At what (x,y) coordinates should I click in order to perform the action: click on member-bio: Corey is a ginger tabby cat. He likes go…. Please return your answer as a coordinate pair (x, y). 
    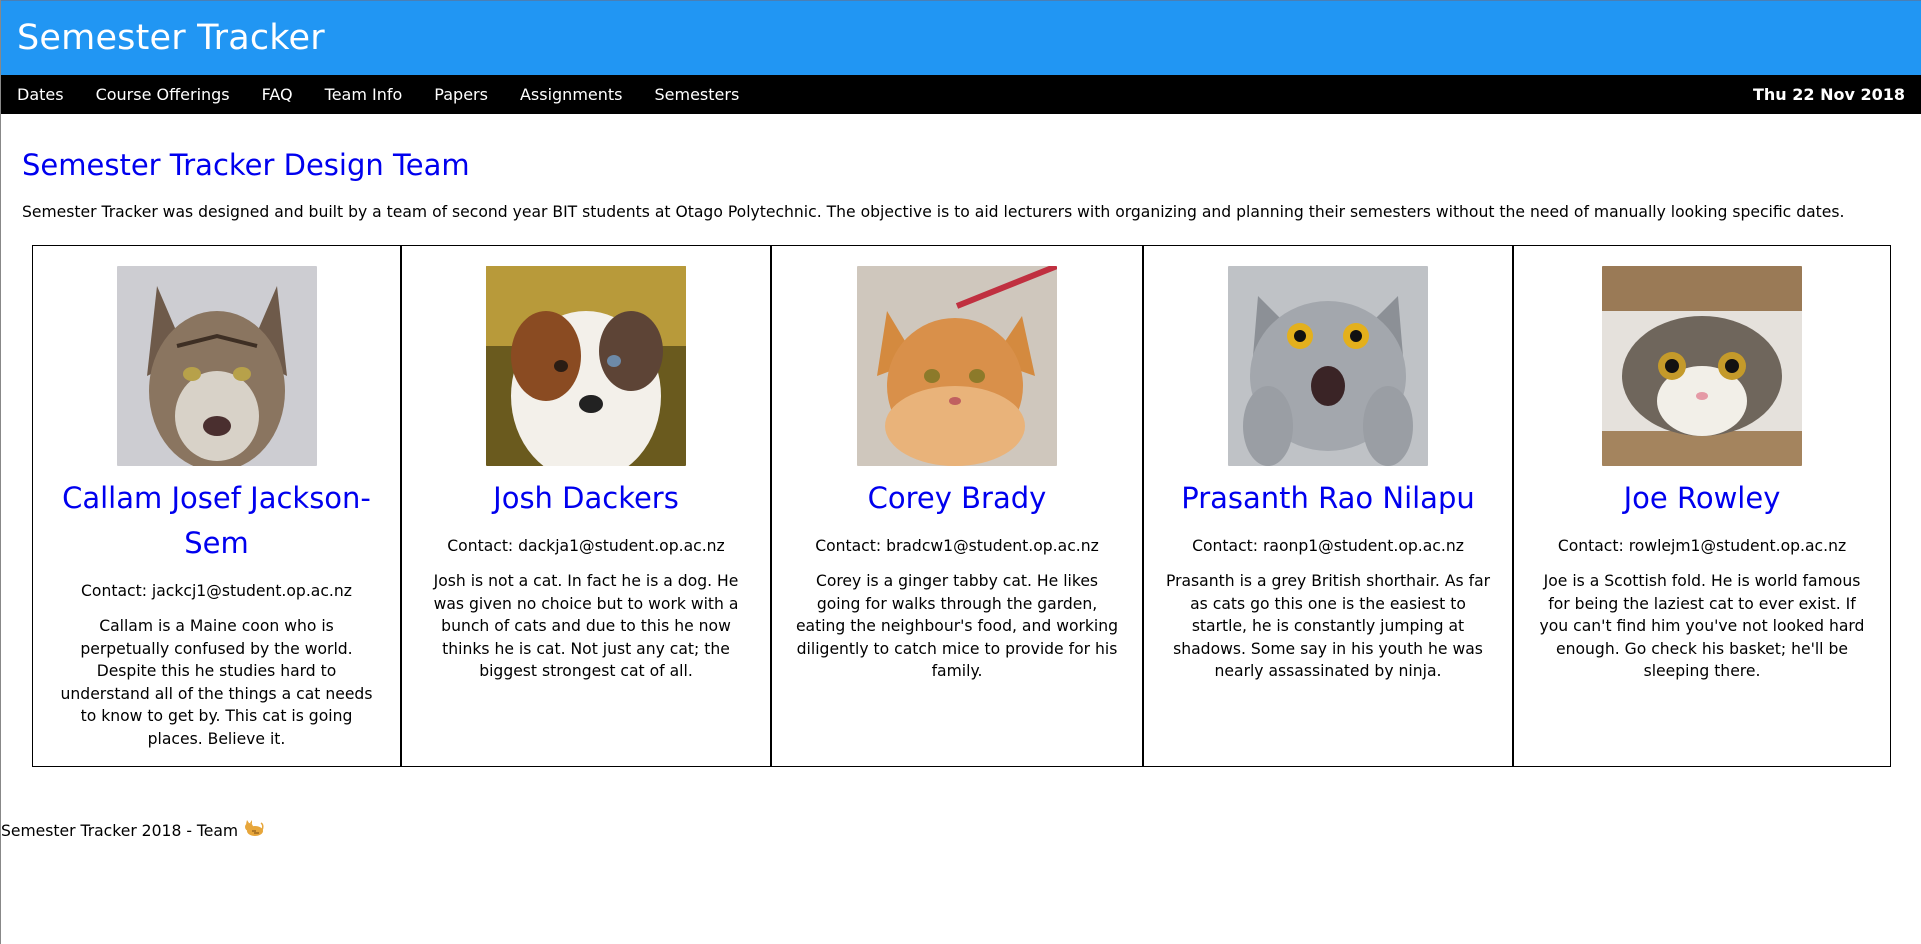
    Looking at the image, I should click on (957, 626).